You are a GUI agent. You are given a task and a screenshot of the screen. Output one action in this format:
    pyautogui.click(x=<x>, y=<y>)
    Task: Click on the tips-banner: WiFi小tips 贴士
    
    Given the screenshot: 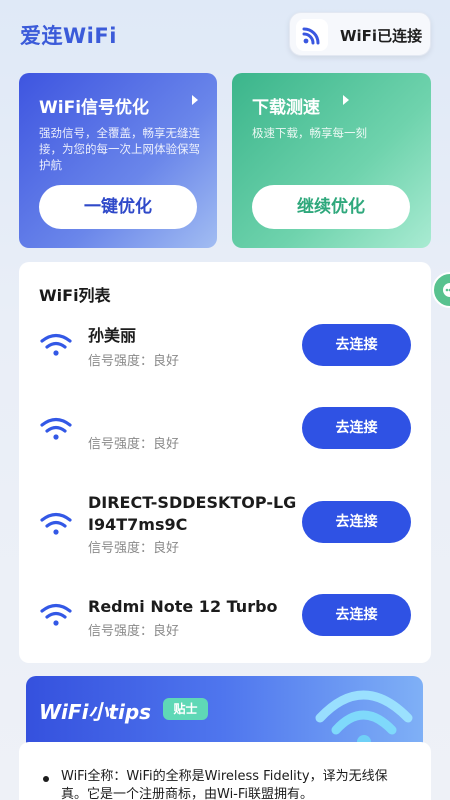 What is the action you would take?
    pyautogui.click(x=224, y=711)
    